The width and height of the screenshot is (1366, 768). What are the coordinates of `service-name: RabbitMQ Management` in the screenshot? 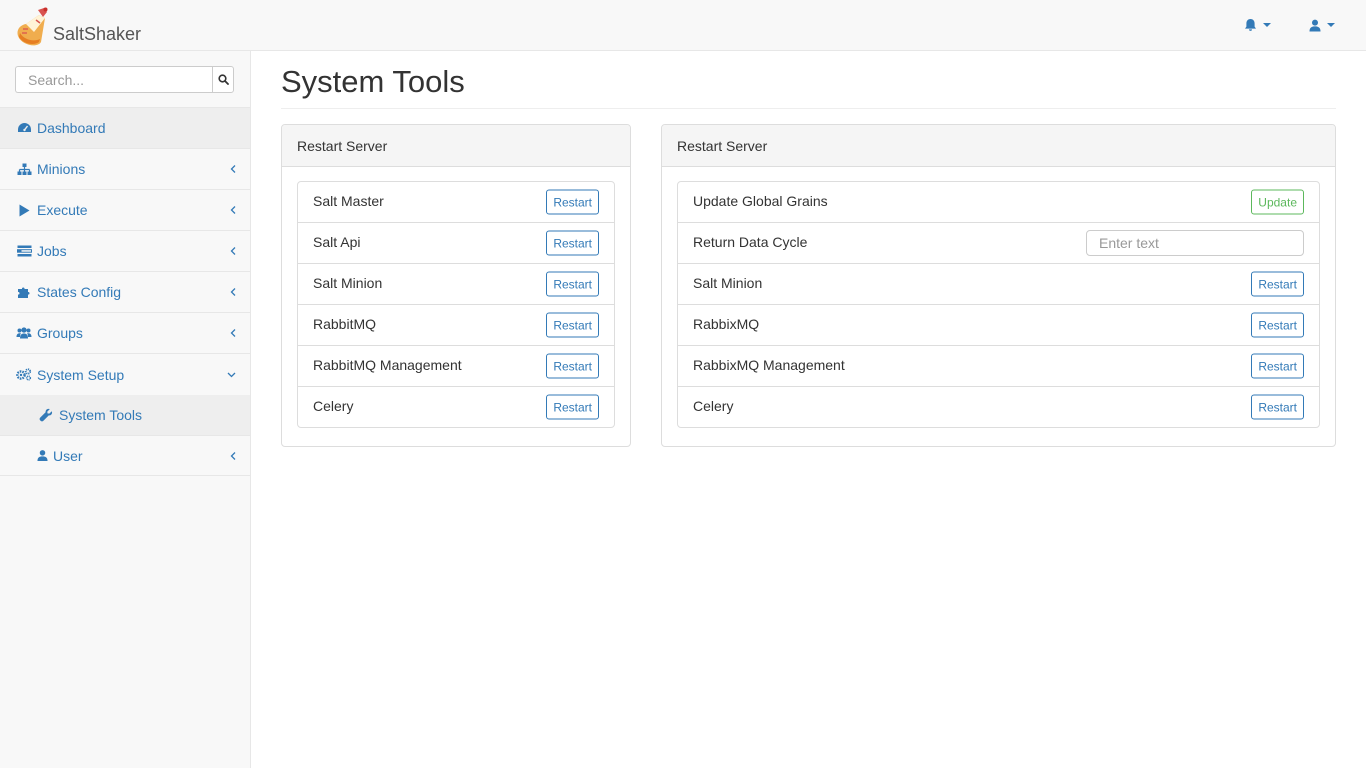 It's located at (387, 364).